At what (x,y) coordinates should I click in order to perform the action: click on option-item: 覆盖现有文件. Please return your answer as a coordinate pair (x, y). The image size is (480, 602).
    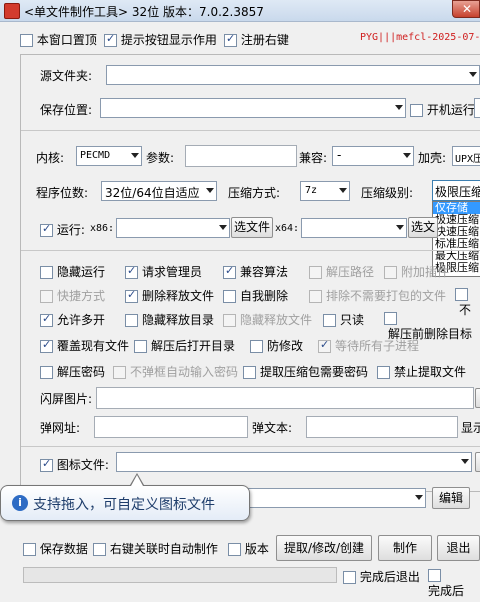
    Looking at the image, I should click on (84, 345).